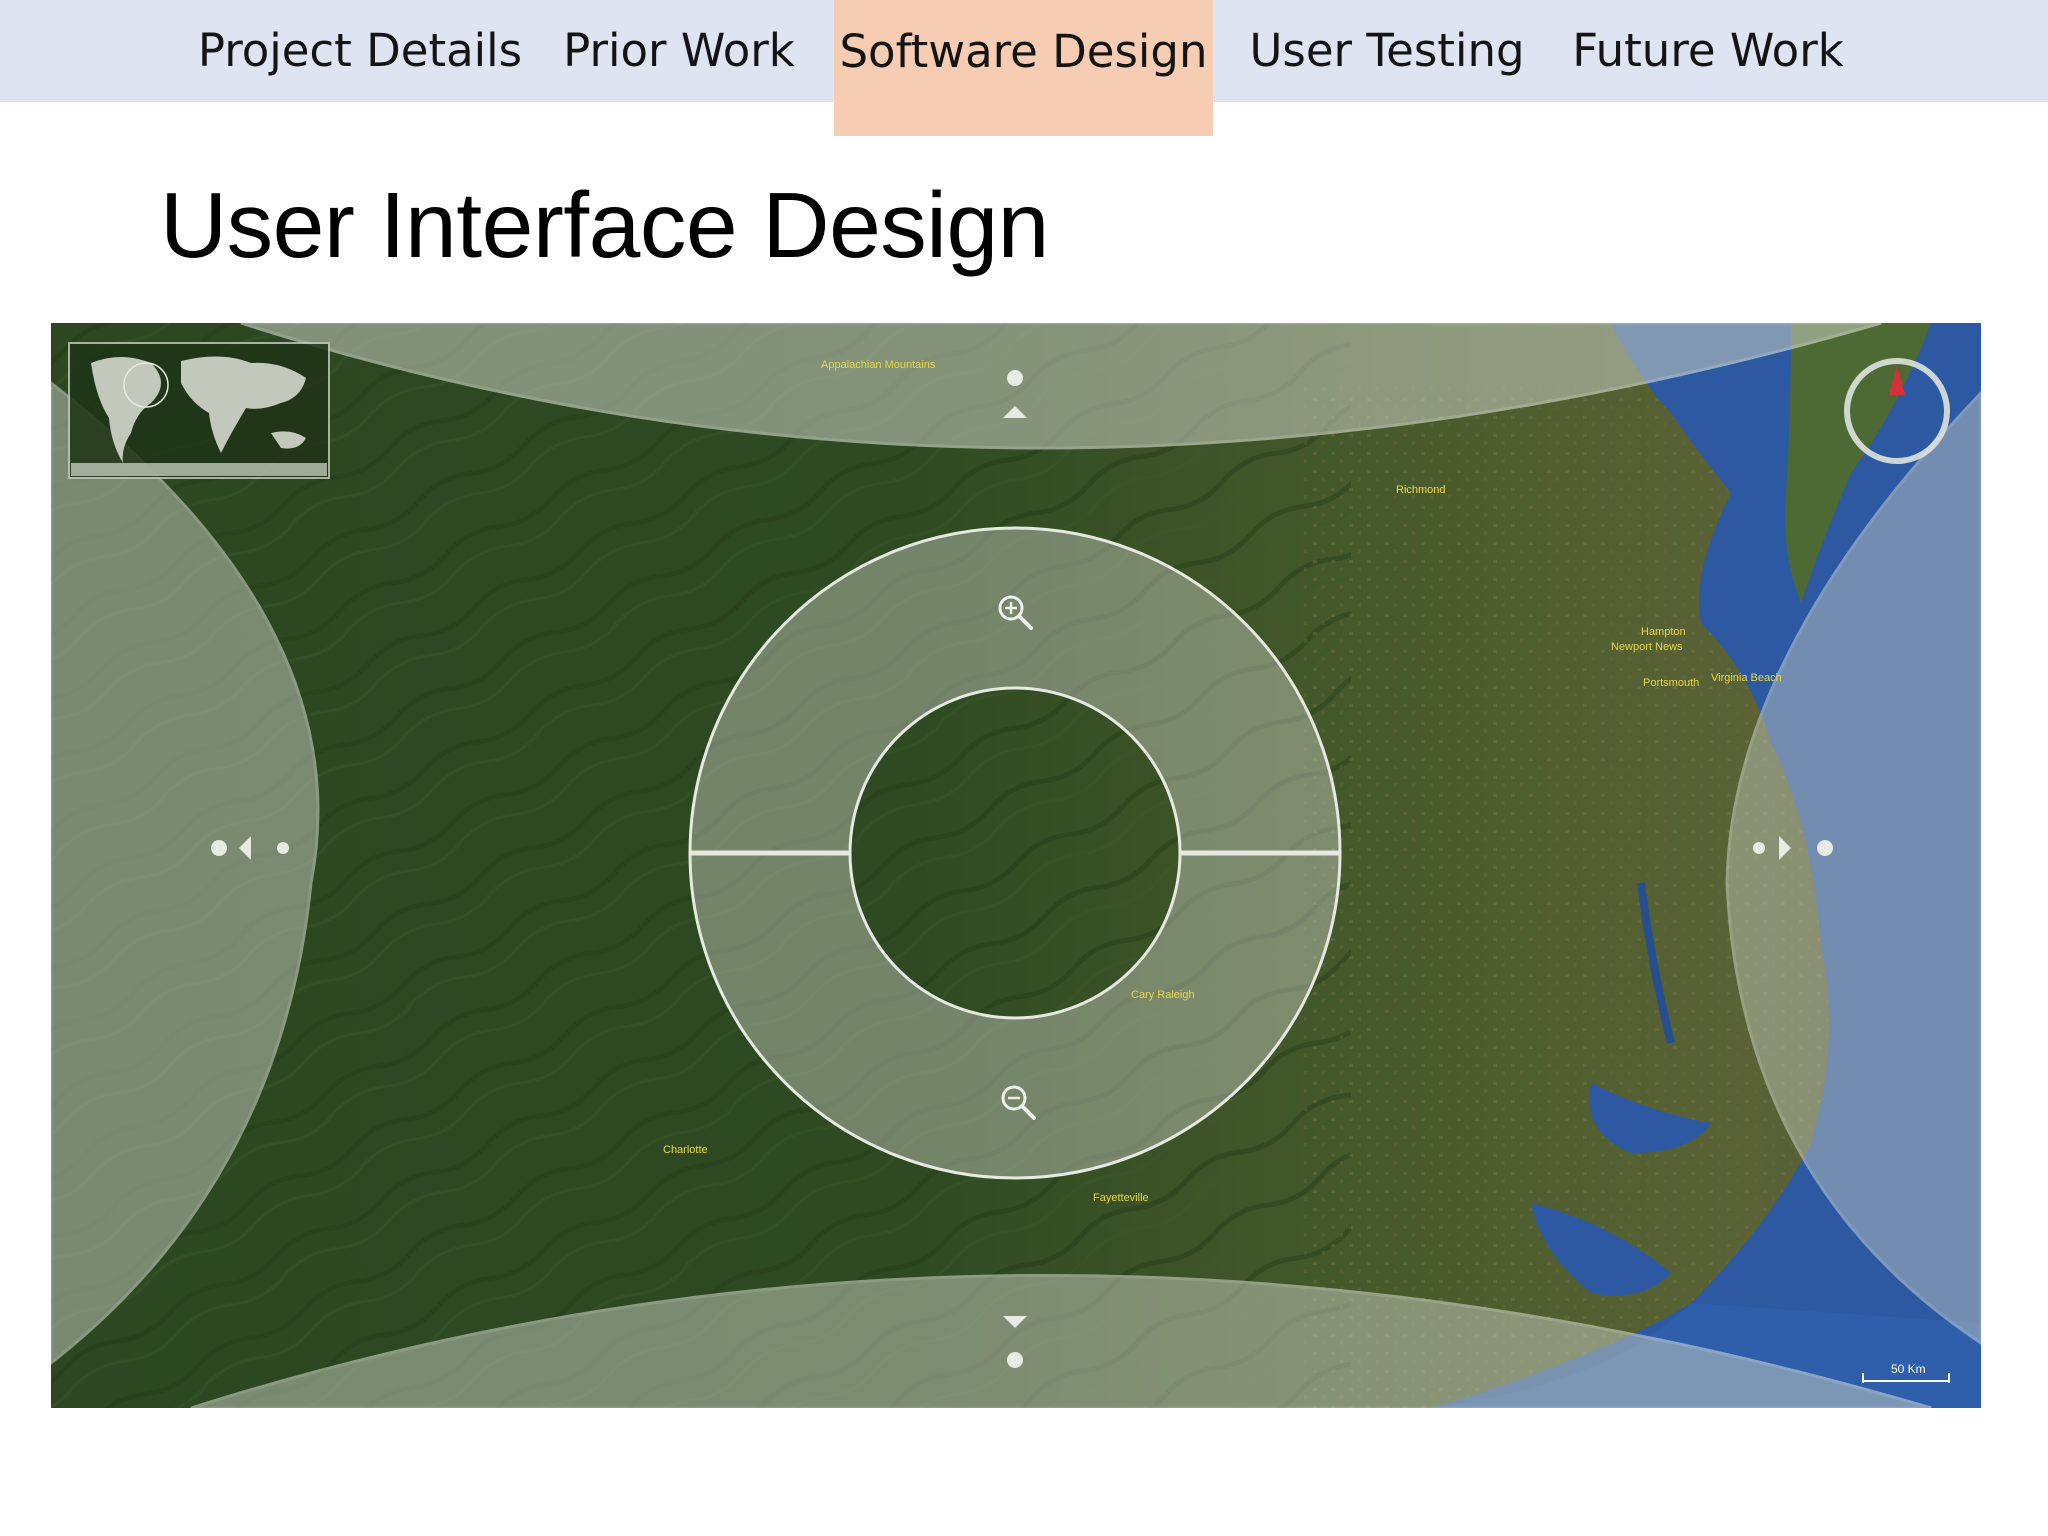  I want to click on tab-future-work: Future Work, so click(1708, 51).